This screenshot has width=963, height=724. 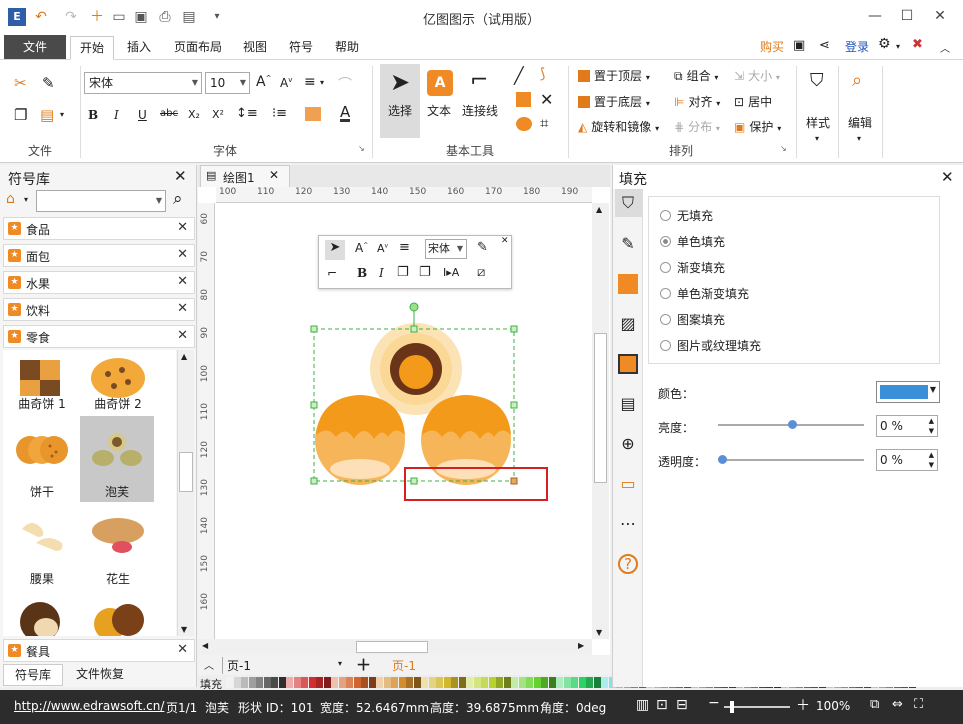 What do you see at coordinates (481, 101) in the screenshot?
I see `connector-tool-button: ⌐ 连接线` at bounding box center [481, 101].